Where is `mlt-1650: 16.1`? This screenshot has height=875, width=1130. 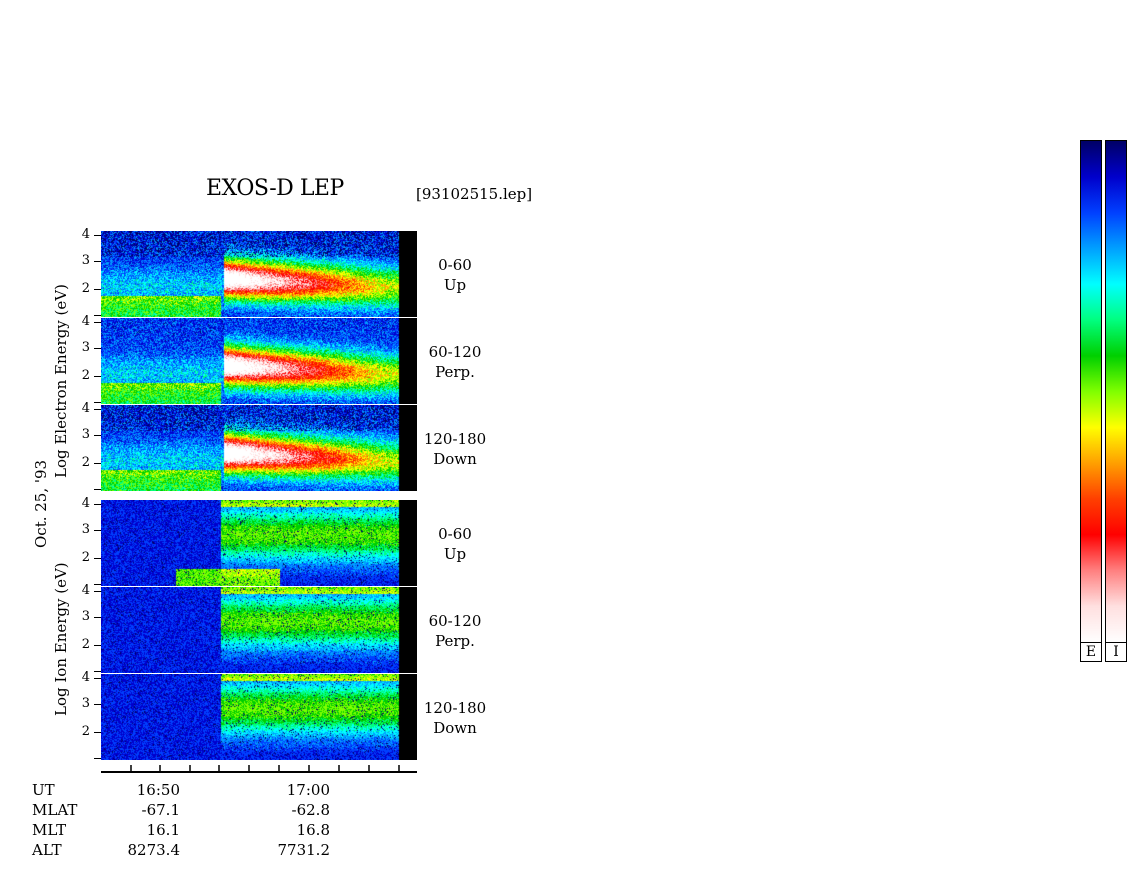
mlt-1650: 16.1 is located at coordinates (163, 830).